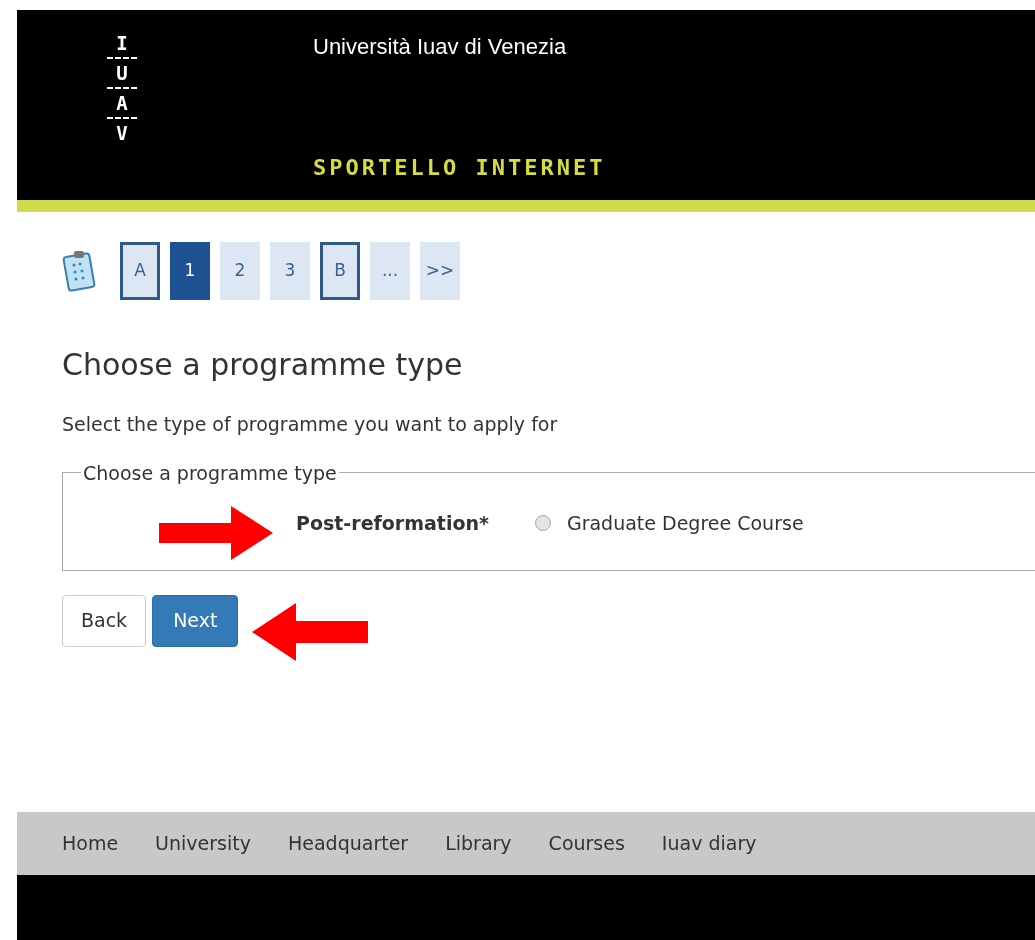  Describe the element at coordinates (122, 103) in the screenshot. I see `logo-letter: A` at that location.